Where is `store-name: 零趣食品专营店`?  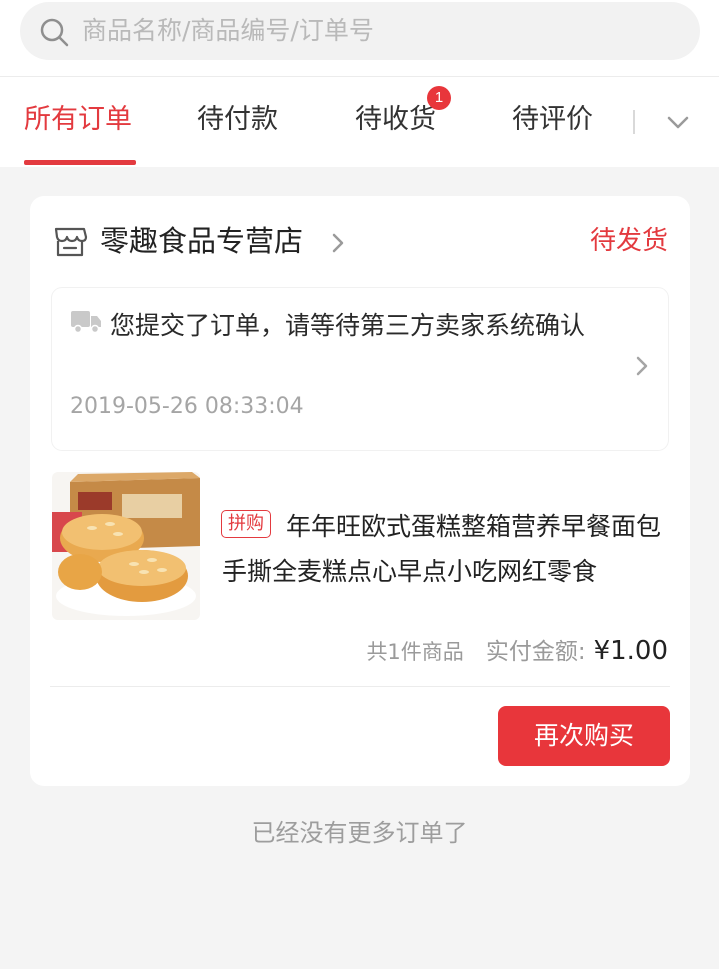 store-name: 零趣食品专营店 is located at coordinates (201, 241).